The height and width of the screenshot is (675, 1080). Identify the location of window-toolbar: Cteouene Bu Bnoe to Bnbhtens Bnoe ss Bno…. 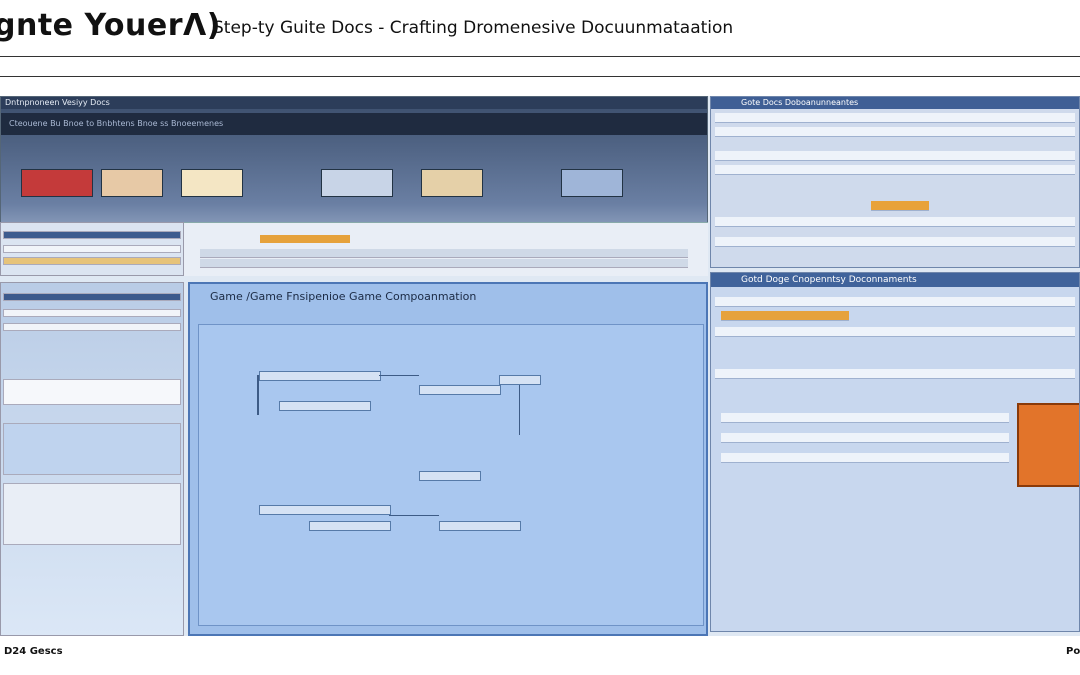
(354, 124).